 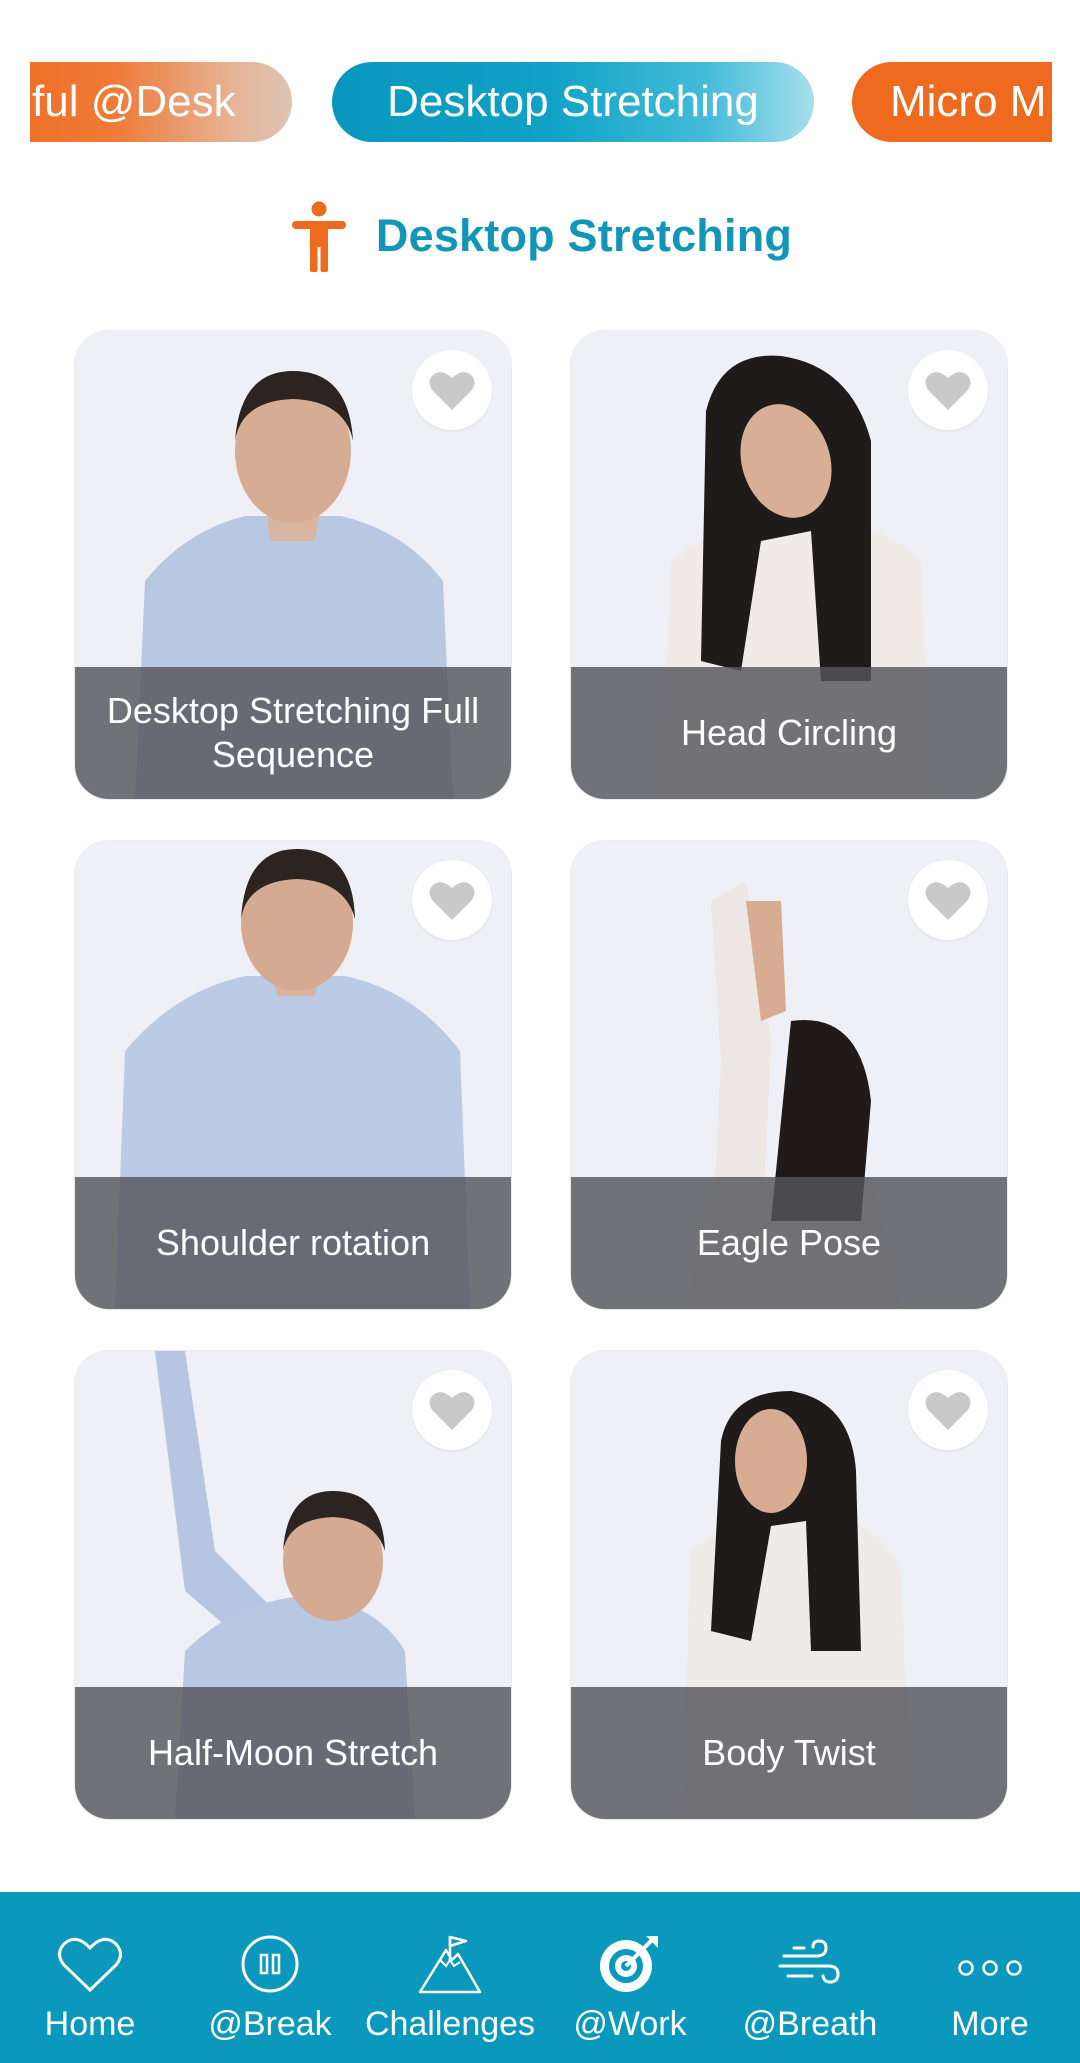 I want to click on card-title: Head Circling, so click(x=789, y=732).